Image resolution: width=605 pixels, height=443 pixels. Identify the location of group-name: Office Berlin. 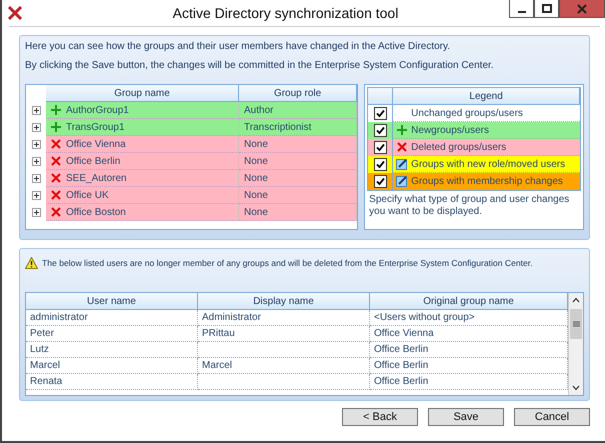
(93, 161).